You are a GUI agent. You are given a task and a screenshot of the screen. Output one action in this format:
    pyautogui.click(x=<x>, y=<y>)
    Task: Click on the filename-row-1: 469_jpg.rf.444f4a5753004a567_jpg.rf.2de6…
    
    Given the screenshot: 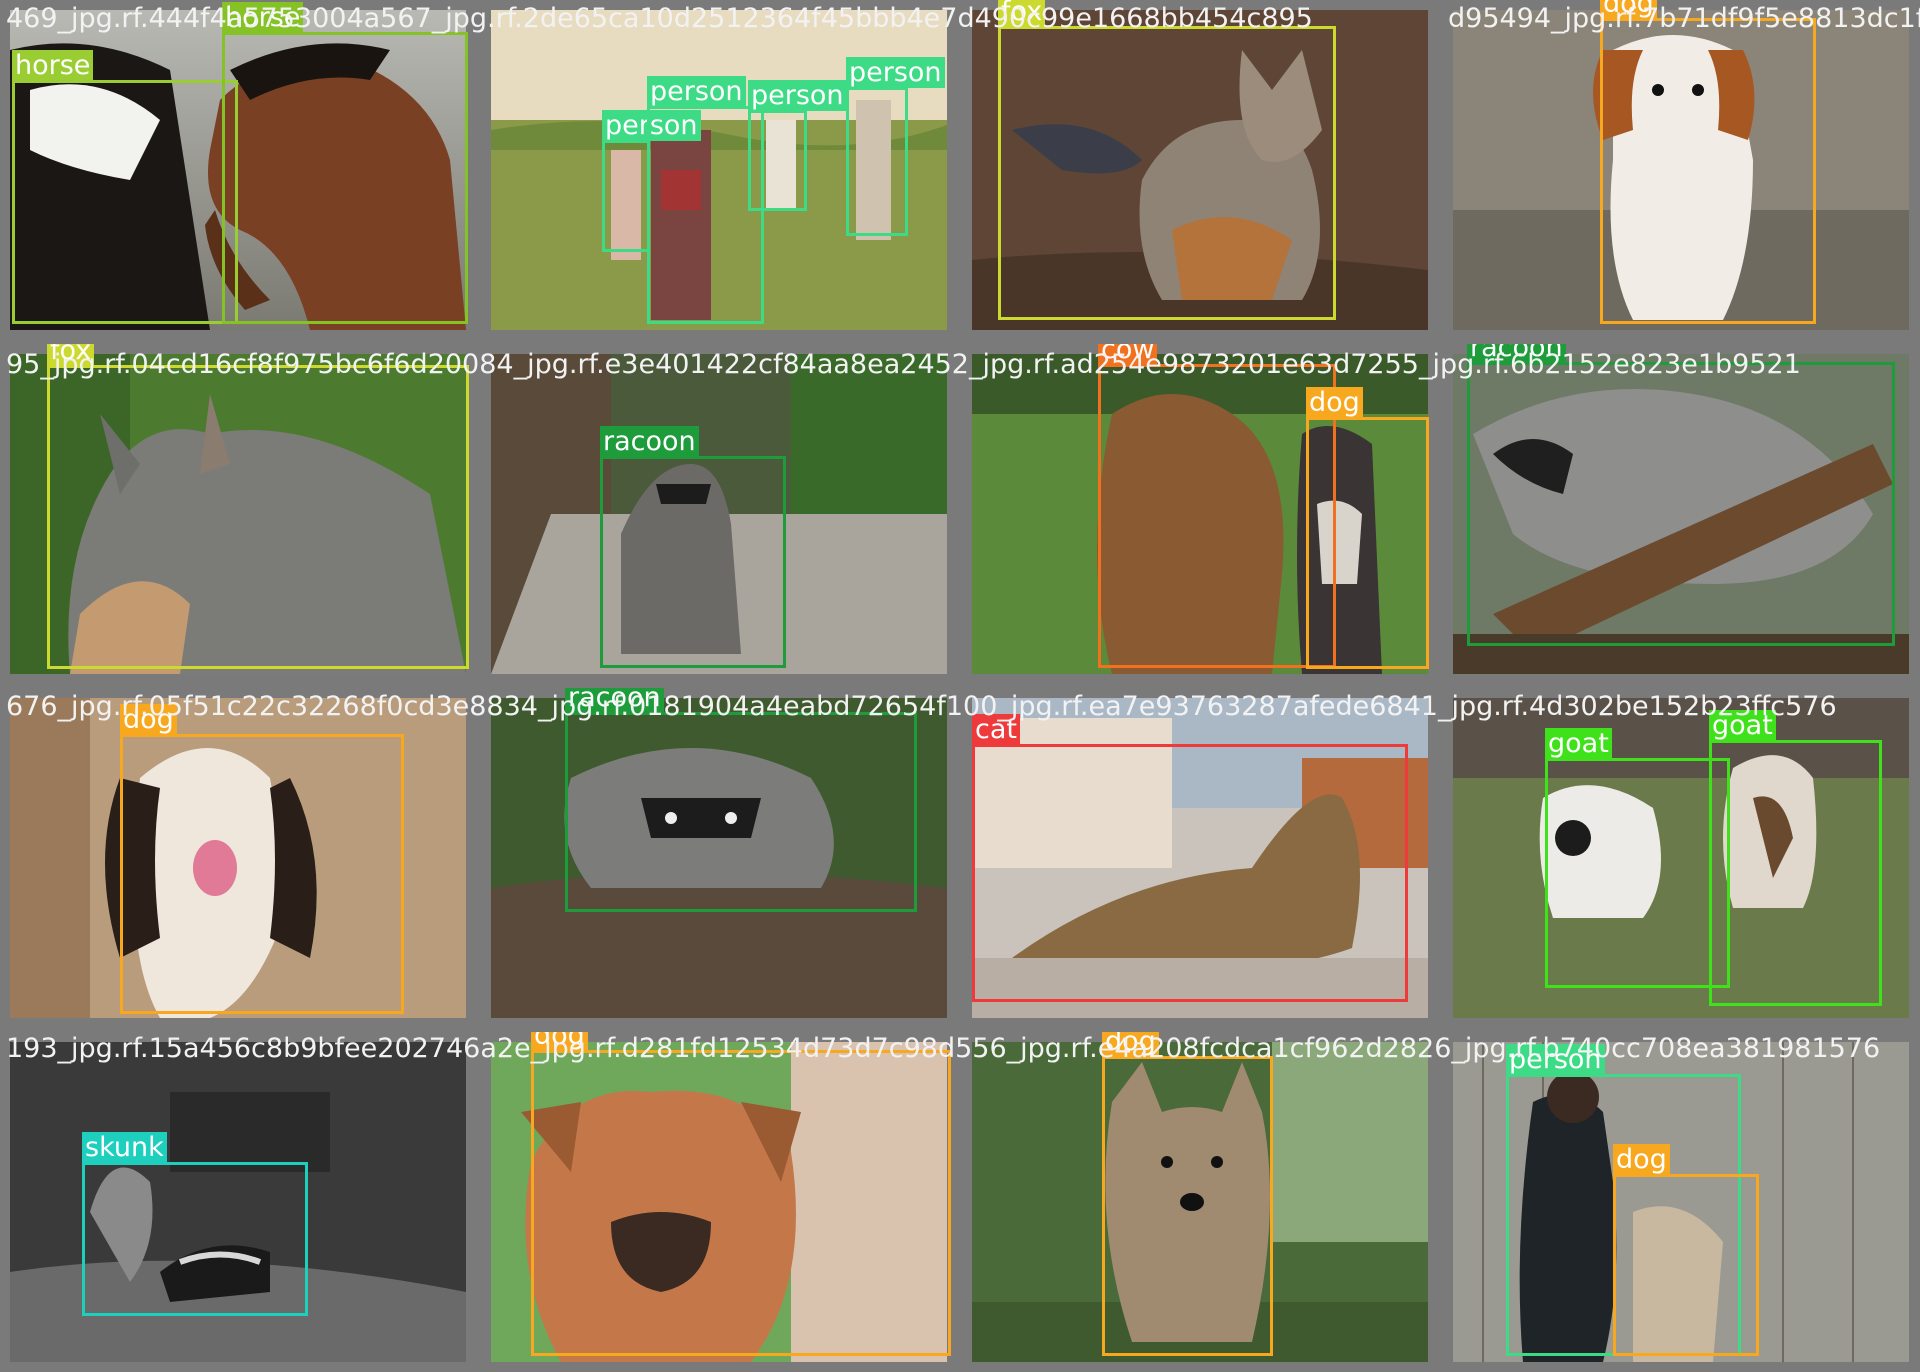 What is the action you would take?
    pyautogui.click(x=659, y=18)
    